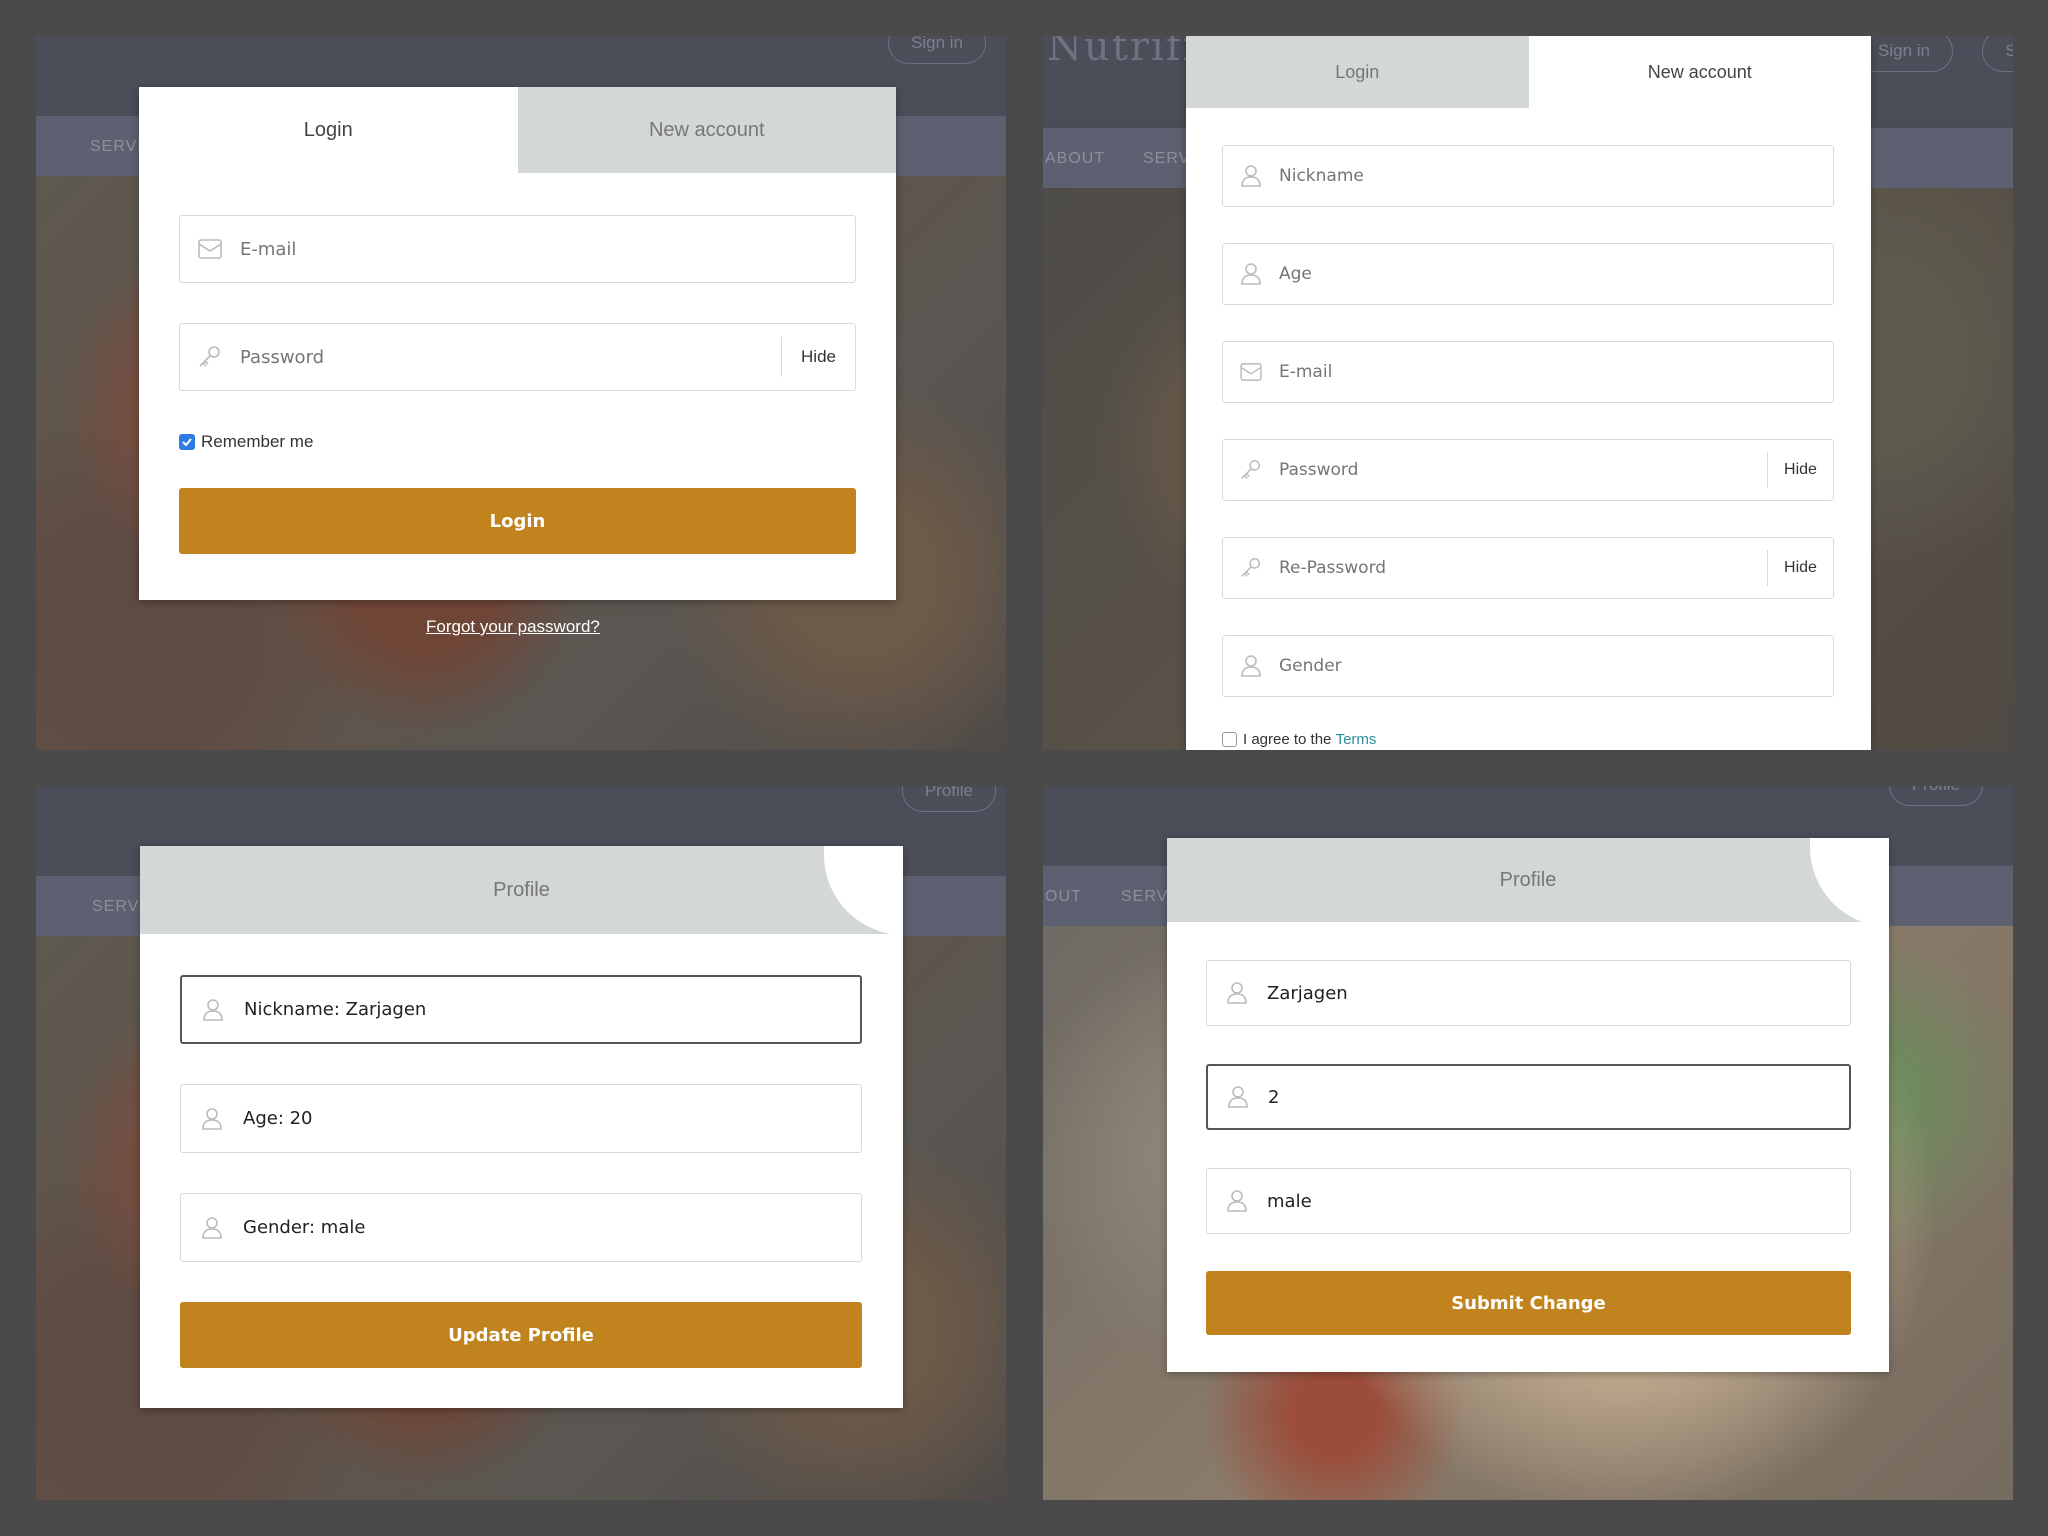 Image resolution: width=2048 pixels, height=1536 pixels. Describe the element at coordinates (1063, 897) in the screenshot. I see `nav-item-about: OUT` at that location.